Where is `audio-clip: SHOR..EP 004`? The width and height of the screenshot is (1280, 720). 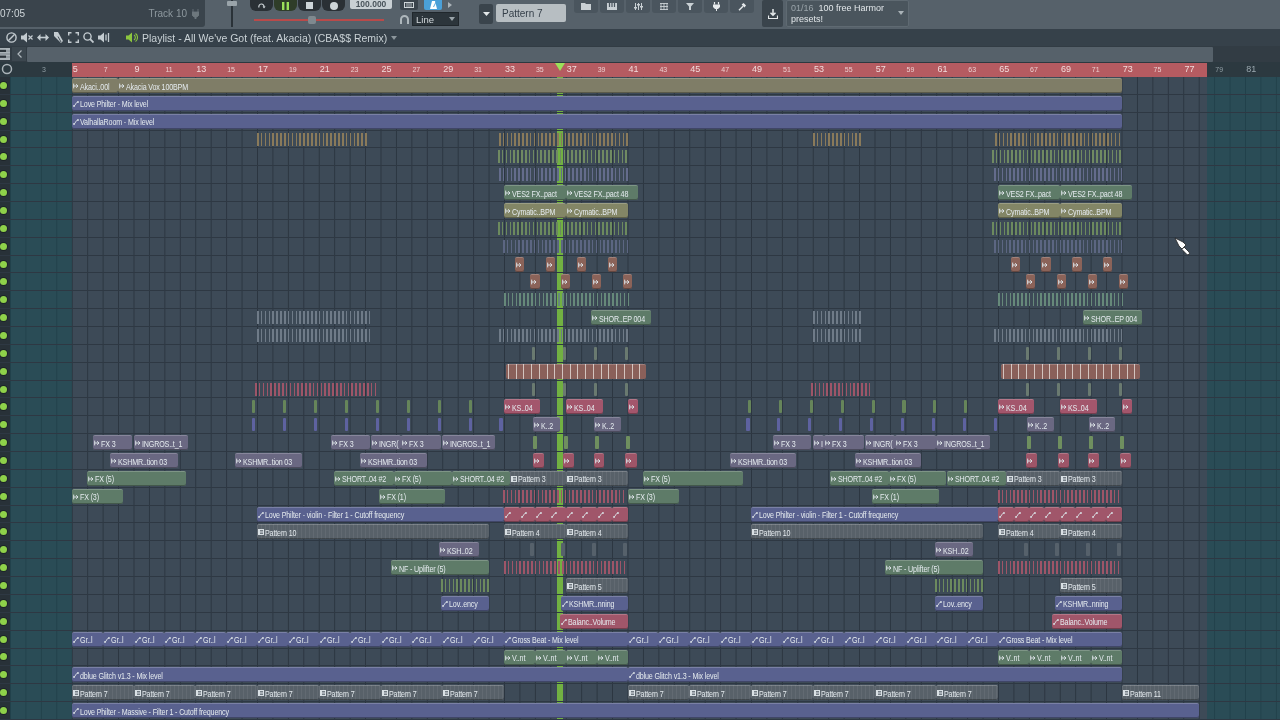 audio-clip: SHOR..EP 004 is located at coordinates (1112, 318).